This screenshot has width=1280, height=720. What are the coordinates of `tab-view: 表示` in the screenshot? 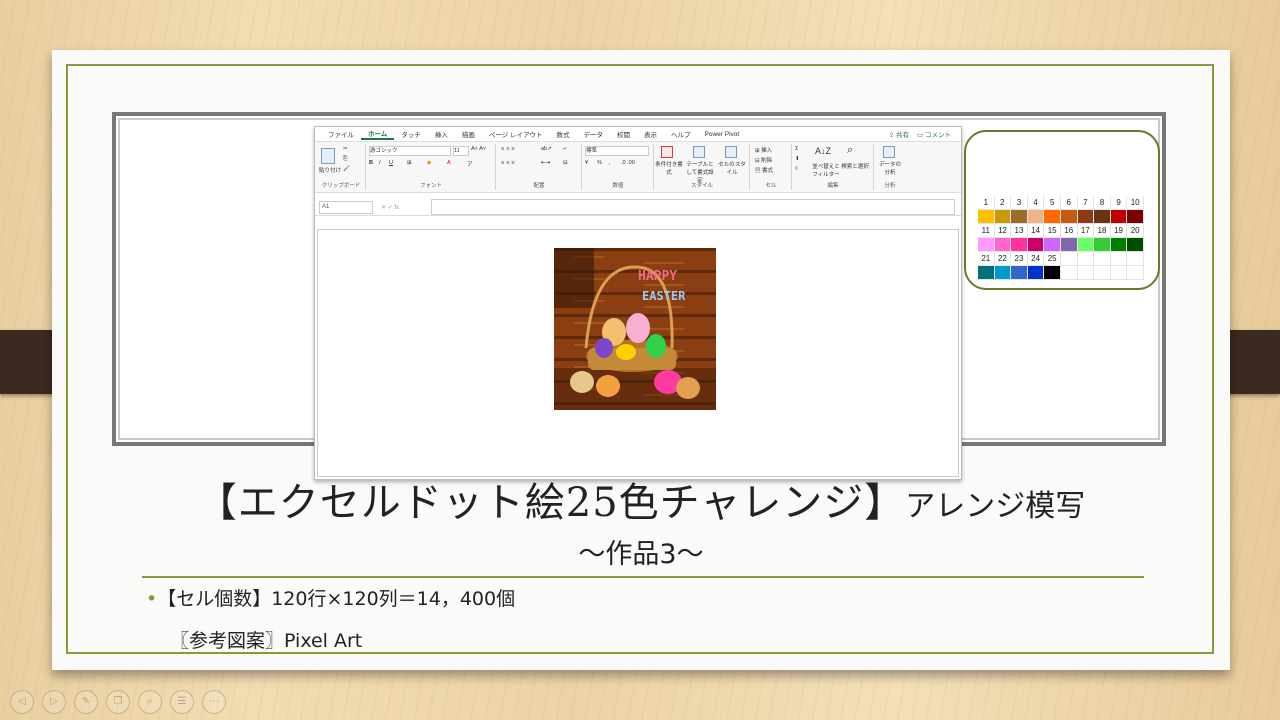 It's located at (650, 134).